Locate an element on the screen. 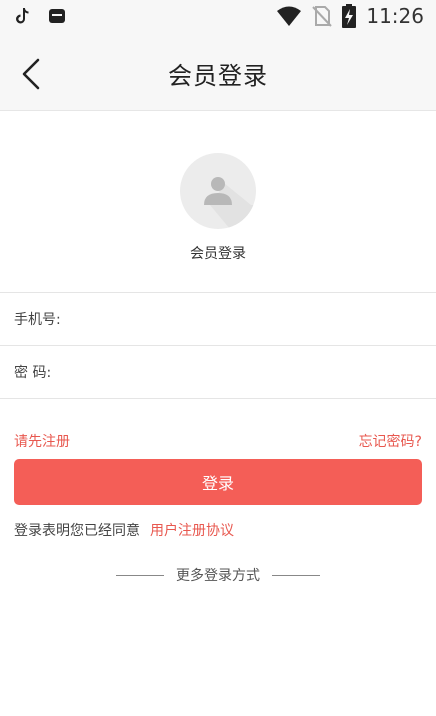 The height and width of the screenshot is (716, 436). agreement-row: 登录表明您已经同意 用户注册协议 is located at coordinates (124, 530).